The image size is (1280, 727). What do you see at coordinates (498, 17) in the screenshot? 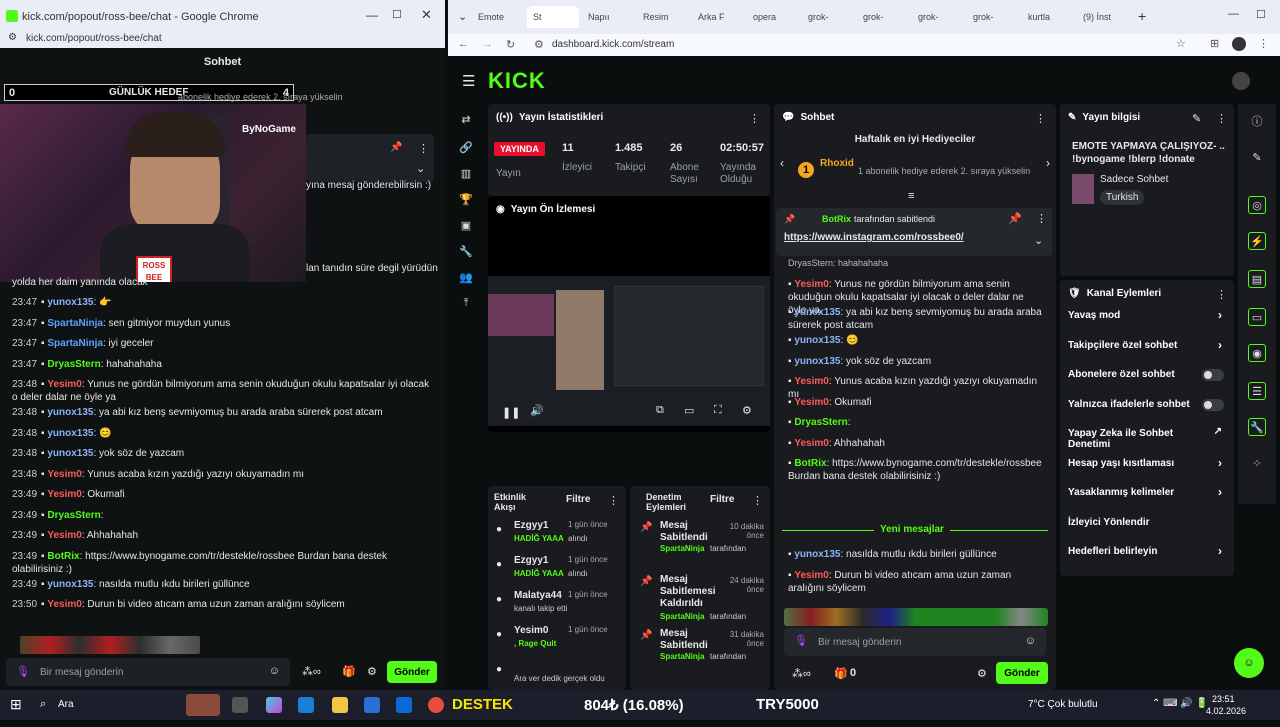
I see `browser-tab: Emote` at bounding box center [498, 17].